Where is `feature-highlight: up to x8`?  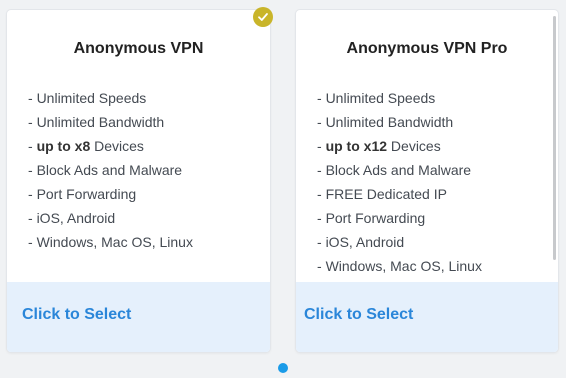
feature-highlight: up to x8 is located at coordinates (63, 146).